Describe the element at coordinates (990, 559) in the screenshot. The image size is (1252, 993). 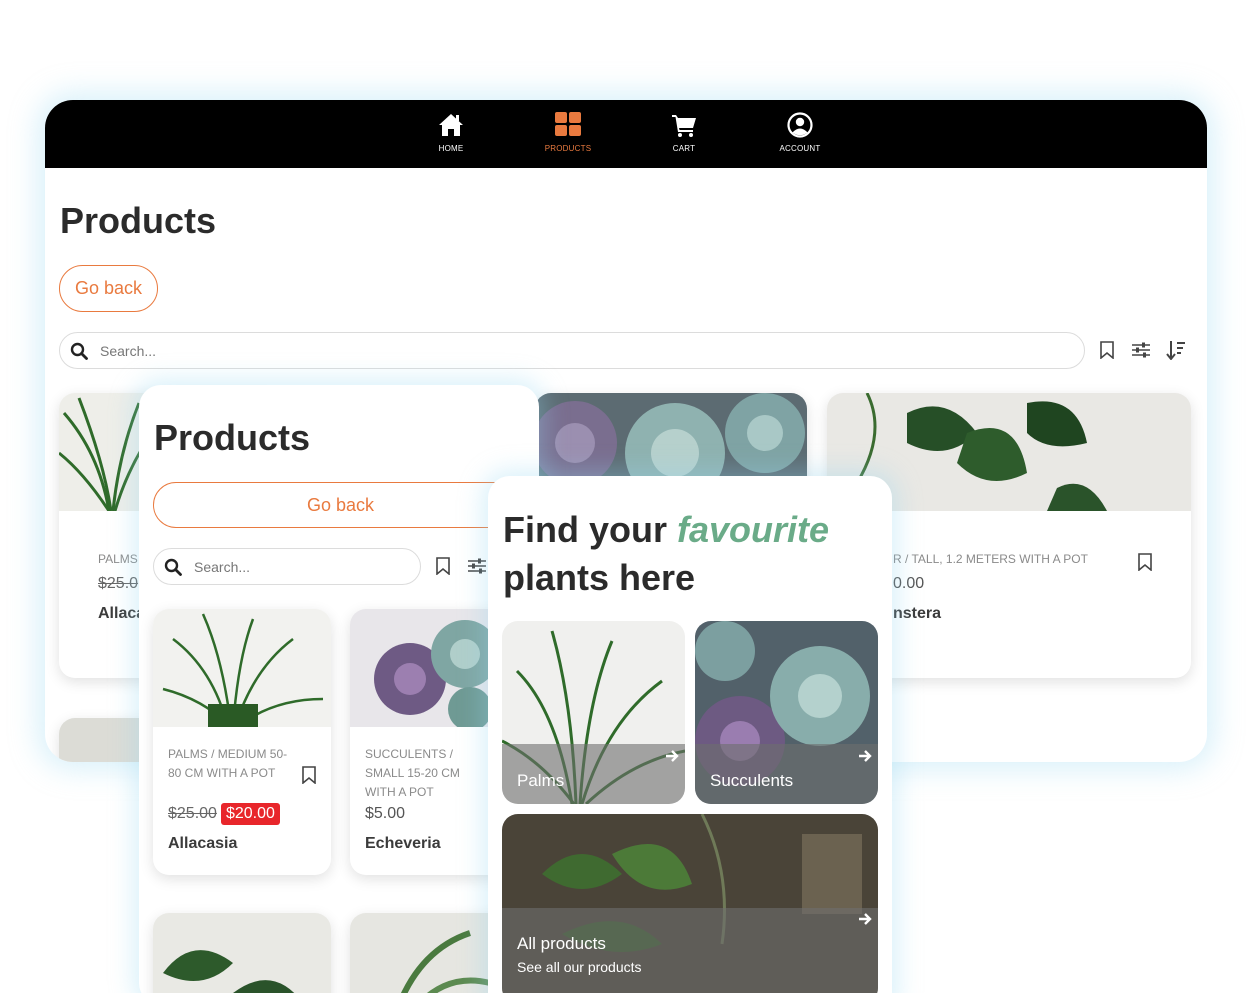
I see `product-category: R / TALL, 1.2 METERS WITH A POT` at that location.